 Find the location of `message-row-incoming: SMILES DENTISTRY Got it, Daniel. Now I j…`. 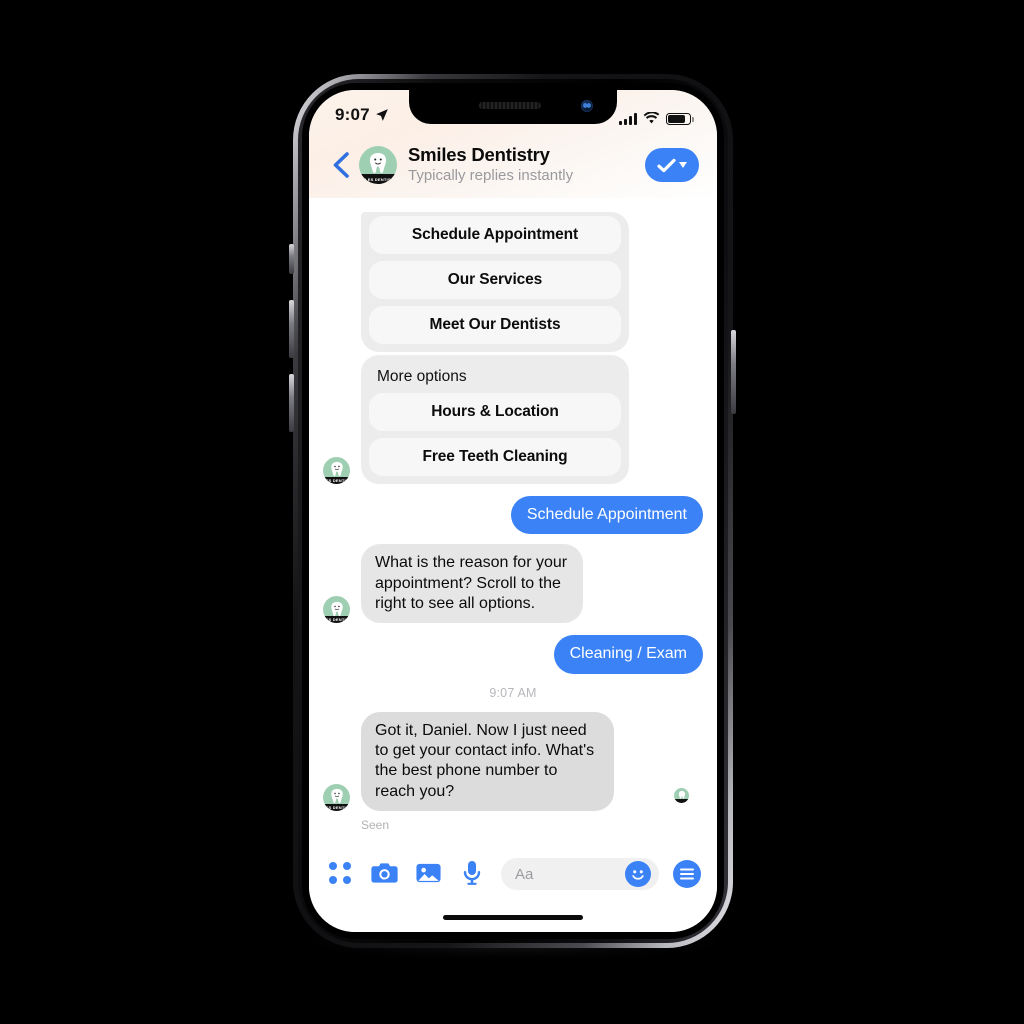

message-row-incoming: SMILES DENTISTRY Got it, Daniel. Now I j… is located at coordinates (513, 761).